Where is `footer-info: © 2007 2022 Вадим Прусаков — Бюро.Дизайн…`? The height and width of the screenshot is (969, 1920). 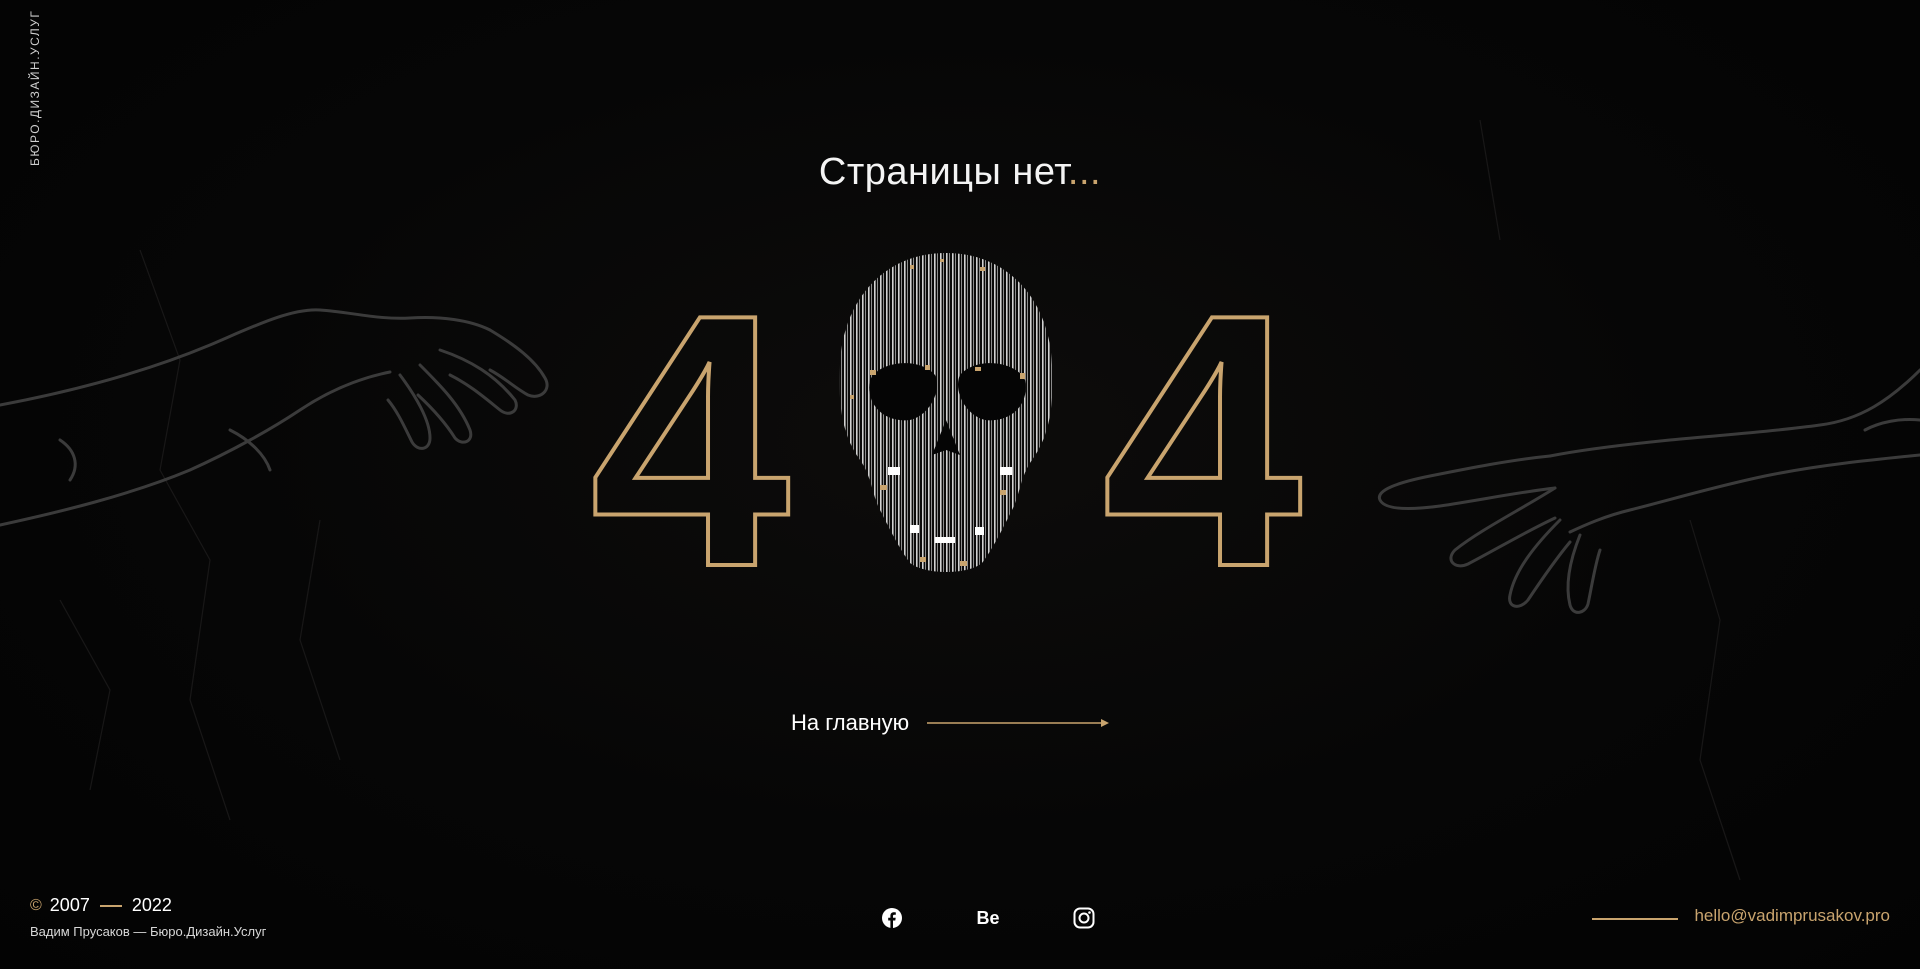
footer-info: © 2007 2022 Вадим Прусаков — Бюро.Дизайн… is located at coordinates (148, 917).